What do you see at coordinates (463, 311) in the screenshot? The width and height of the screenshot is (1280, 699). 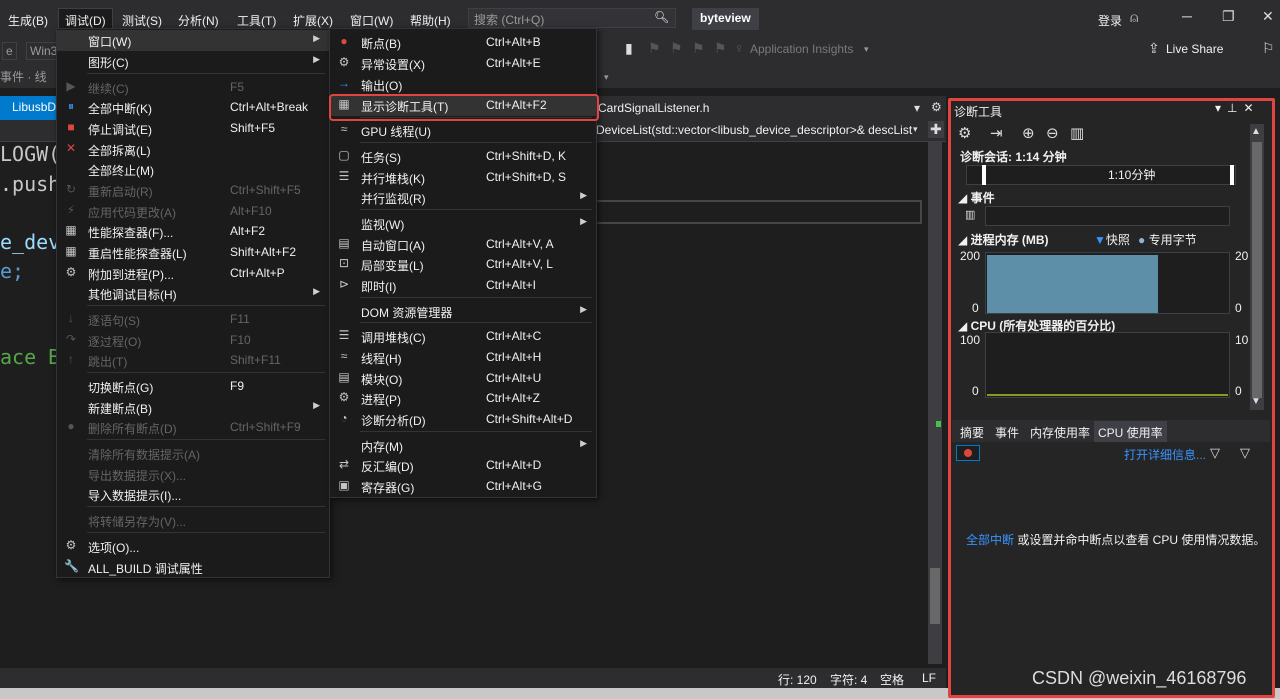 I see `menu-item: DOM 资源管理器 ▶` at bounding box center [463, 311].